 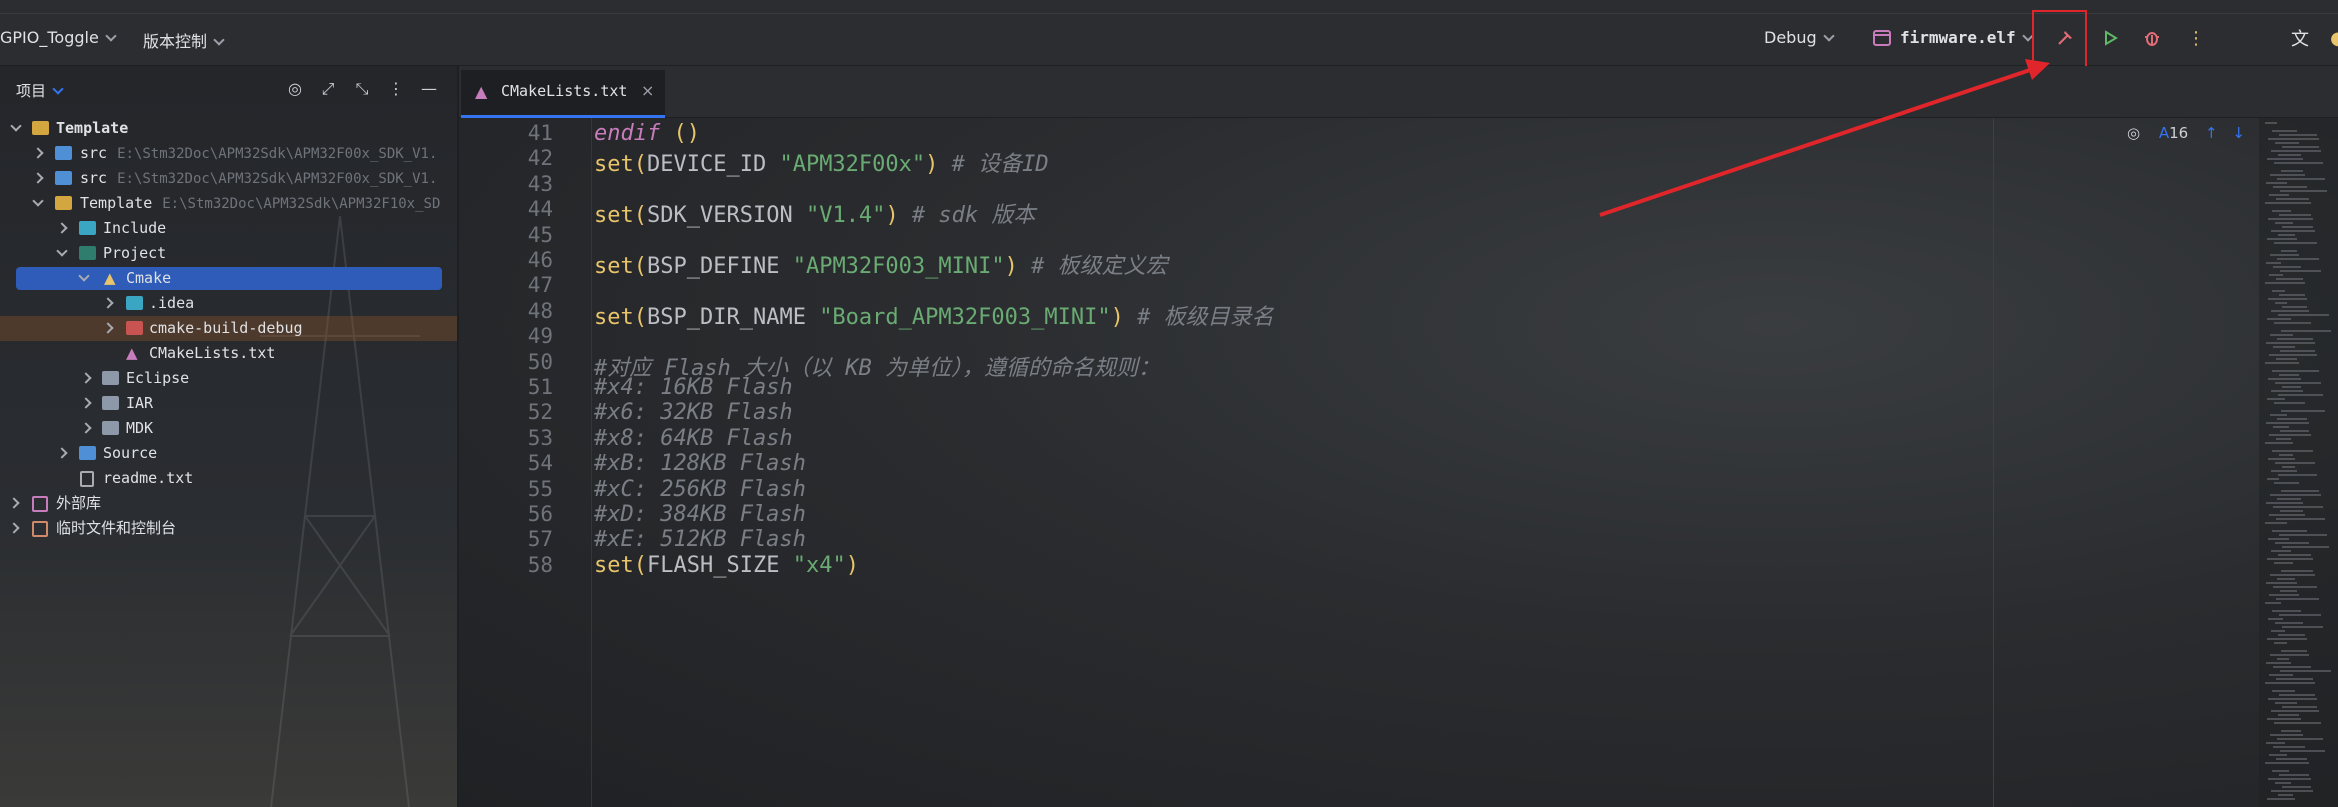 What do you see at coordinates (116, 528) in the screenshot?
I see `tree-item-label: 临时文件和控制台` at bounding box center [116, 528].